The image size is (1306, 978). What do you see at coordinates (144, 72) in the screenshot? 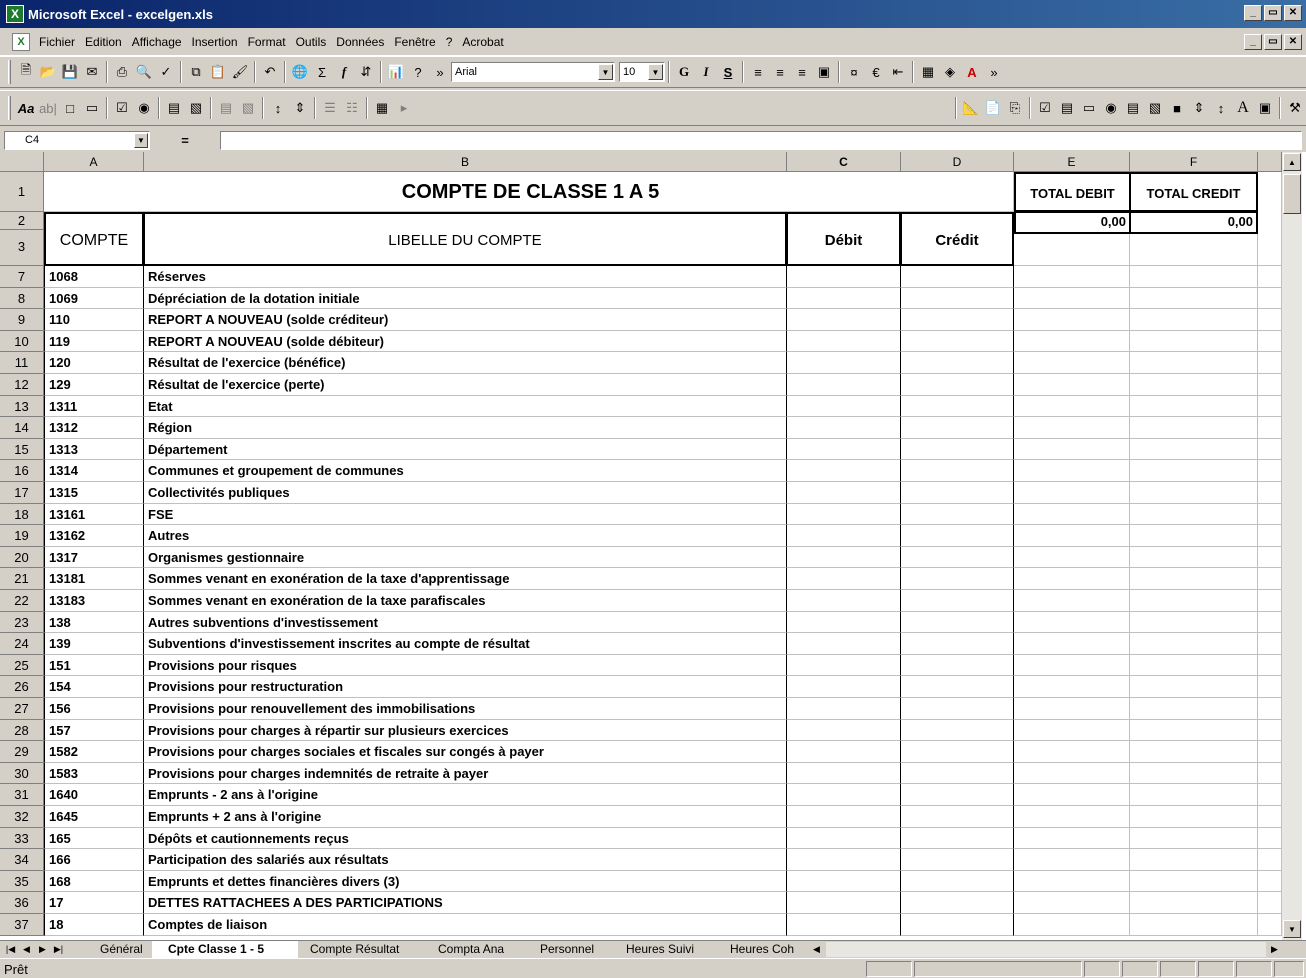
I see `print-preview-icon: 🔍` at bounding box center [144, 72].